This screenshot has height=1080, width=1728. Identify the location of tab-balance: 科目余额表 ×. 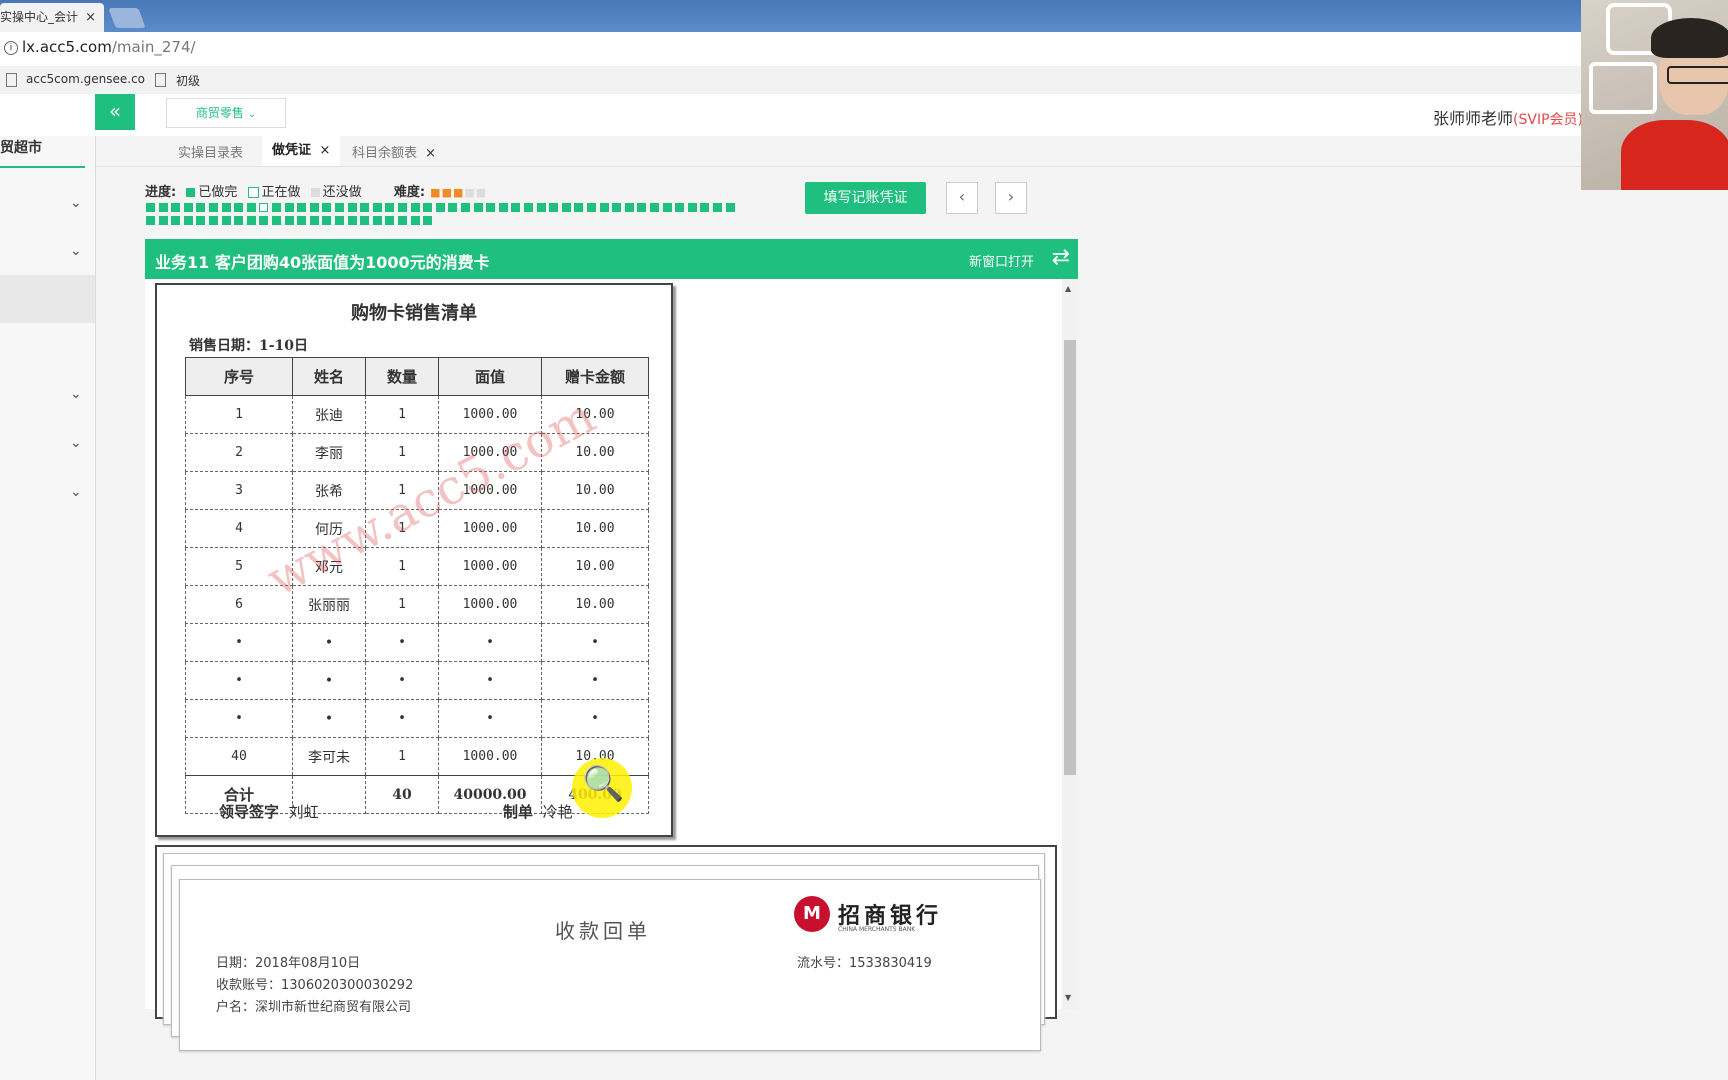
(394, 151).